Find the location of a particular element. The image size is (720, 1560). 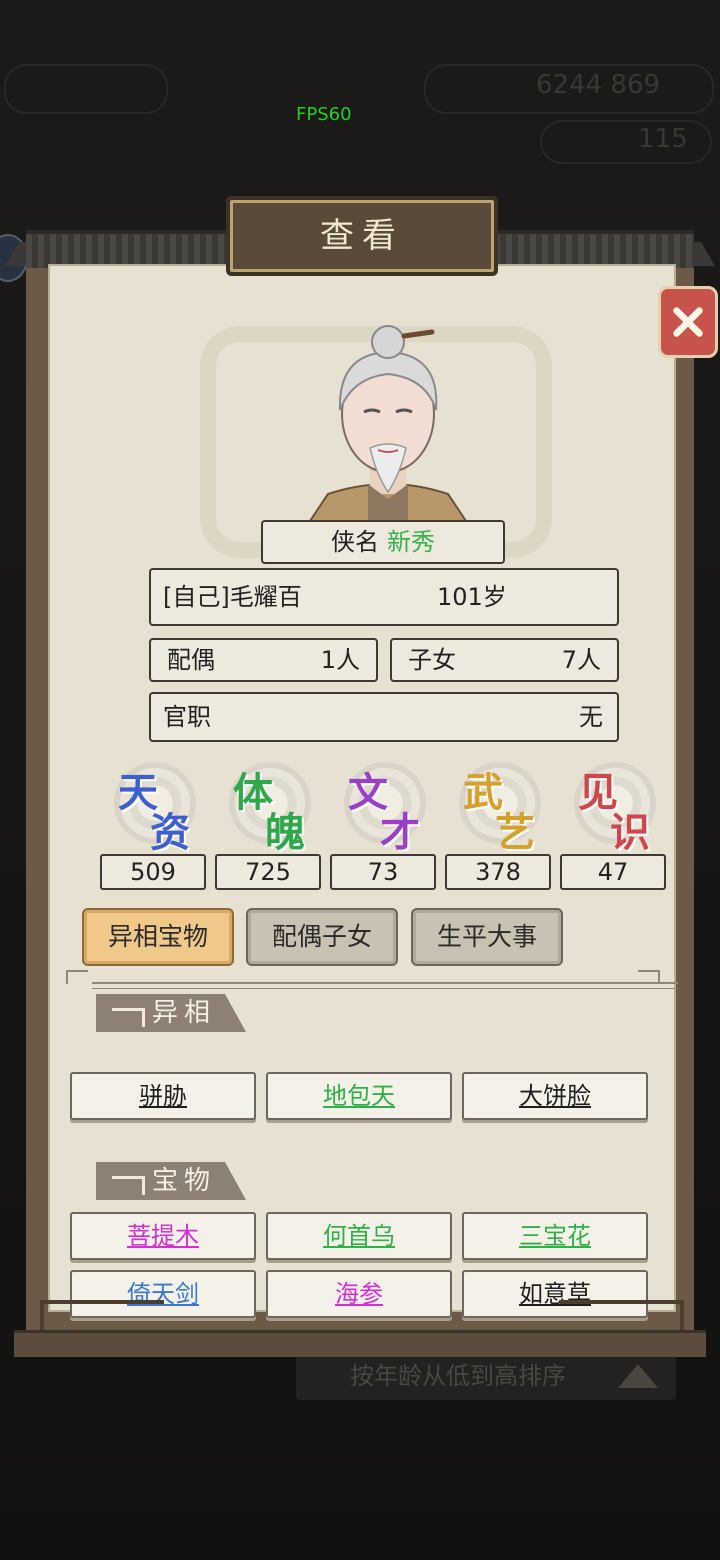

trait-button: 骈胁 is located at coordinates (163, 1096).